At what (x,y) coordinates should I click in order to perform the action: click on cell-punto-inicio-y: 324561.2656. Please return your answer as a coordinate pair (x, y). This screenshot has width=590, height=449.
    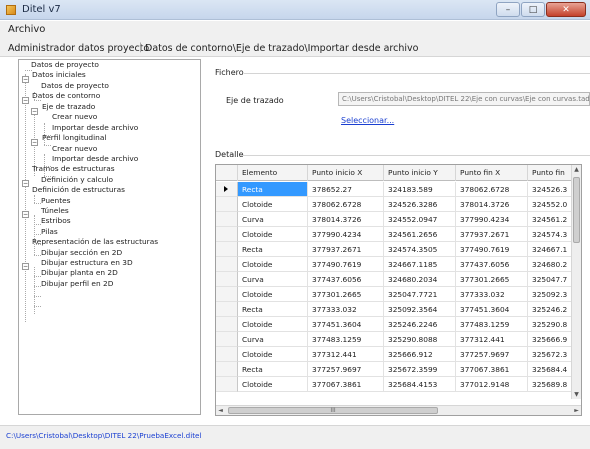
    Looking at the image, I should click on (420, 234).